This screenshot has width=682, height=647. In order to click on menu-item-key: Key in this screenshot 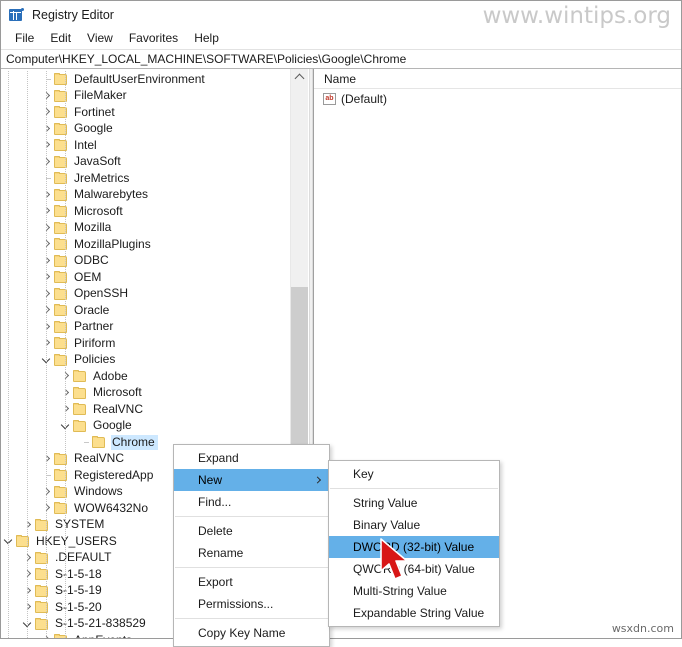, I will do `click(414, 474)`.